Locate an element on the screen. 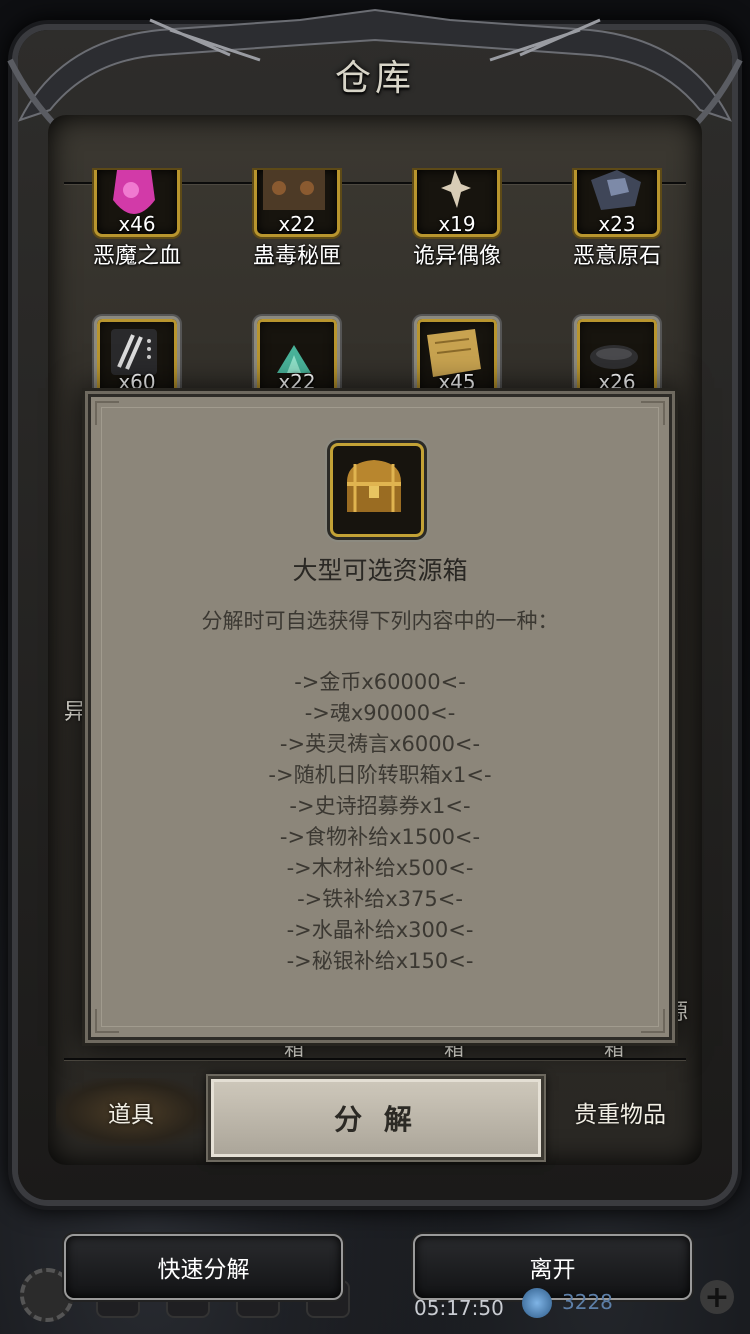  option-item: ->史诗招募券x1<- is located at coordinates (380, 806).